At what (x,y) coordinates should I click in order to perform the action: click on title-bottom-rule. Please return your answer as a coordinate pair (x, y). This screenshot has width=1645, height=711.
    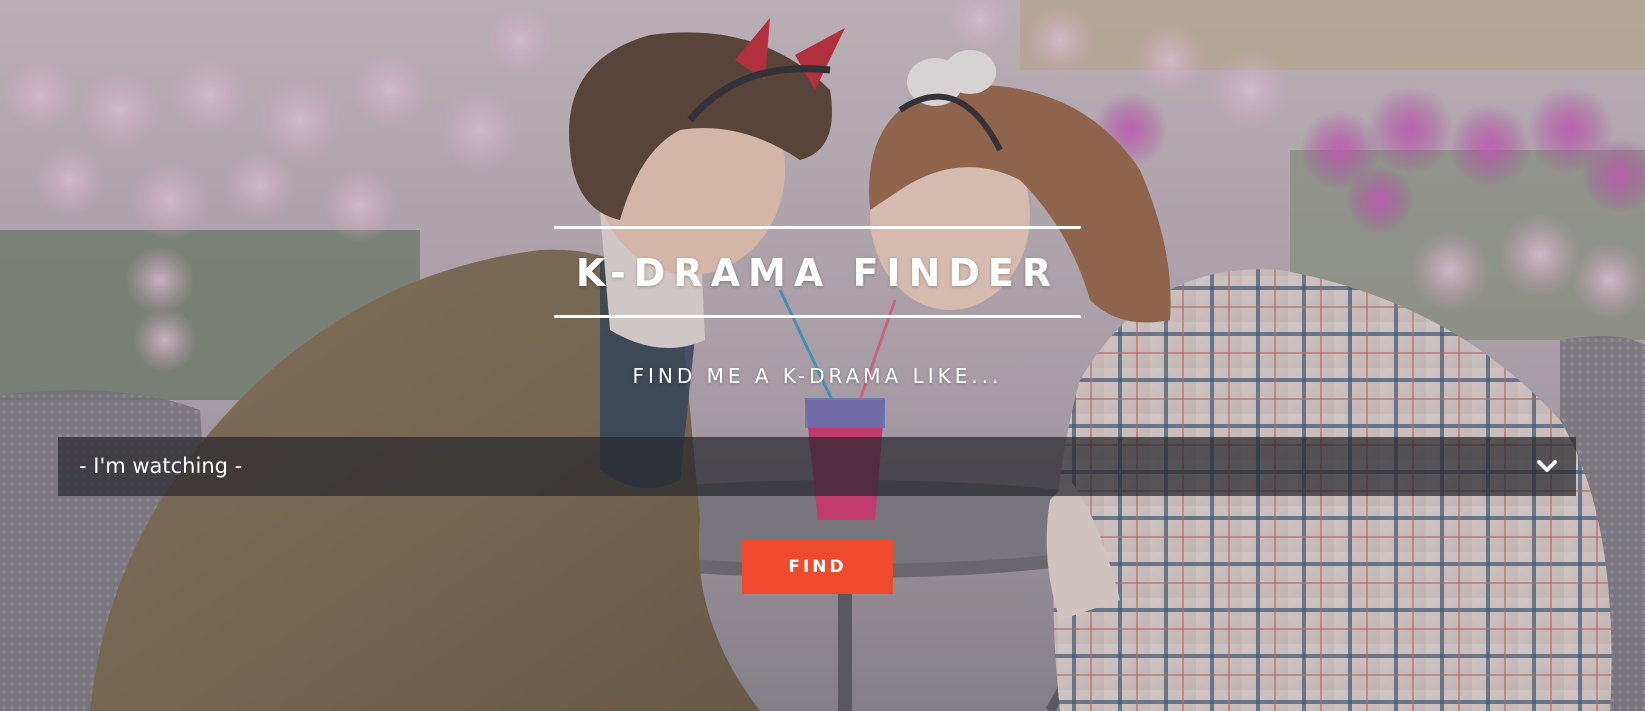
    Looking at the image, I should click on (817, 316).